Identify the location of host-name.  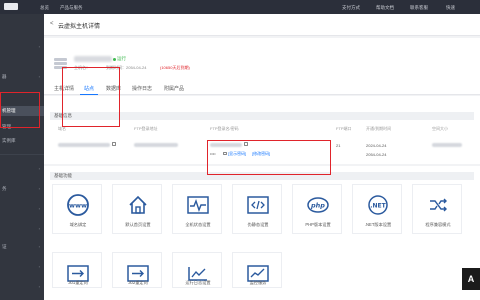
(93, 59).